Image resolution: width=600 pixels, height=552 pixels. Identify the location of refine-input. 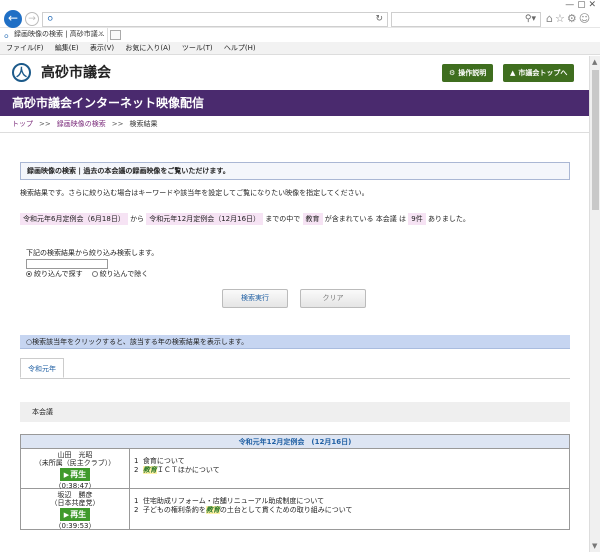
(67, 264).